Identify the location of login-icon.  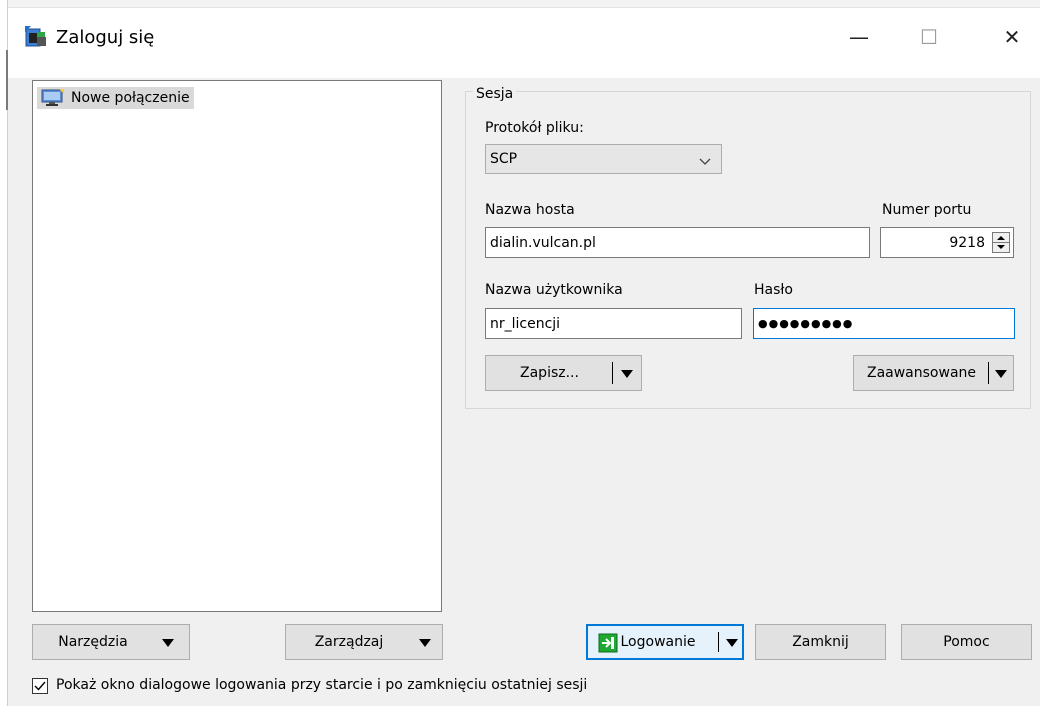
(608, 643).